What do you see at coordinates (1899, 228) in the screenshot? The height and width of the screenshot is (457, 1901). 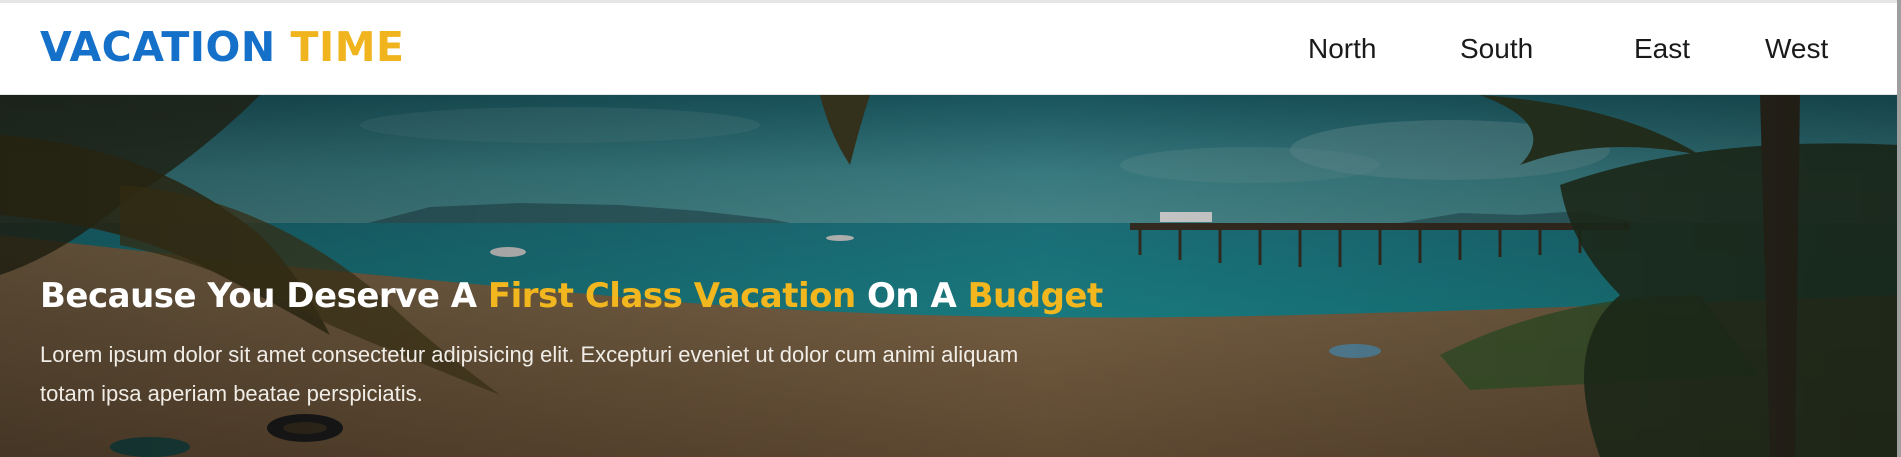 I see `page-scrollbar` at bounding box center [1899, 228].